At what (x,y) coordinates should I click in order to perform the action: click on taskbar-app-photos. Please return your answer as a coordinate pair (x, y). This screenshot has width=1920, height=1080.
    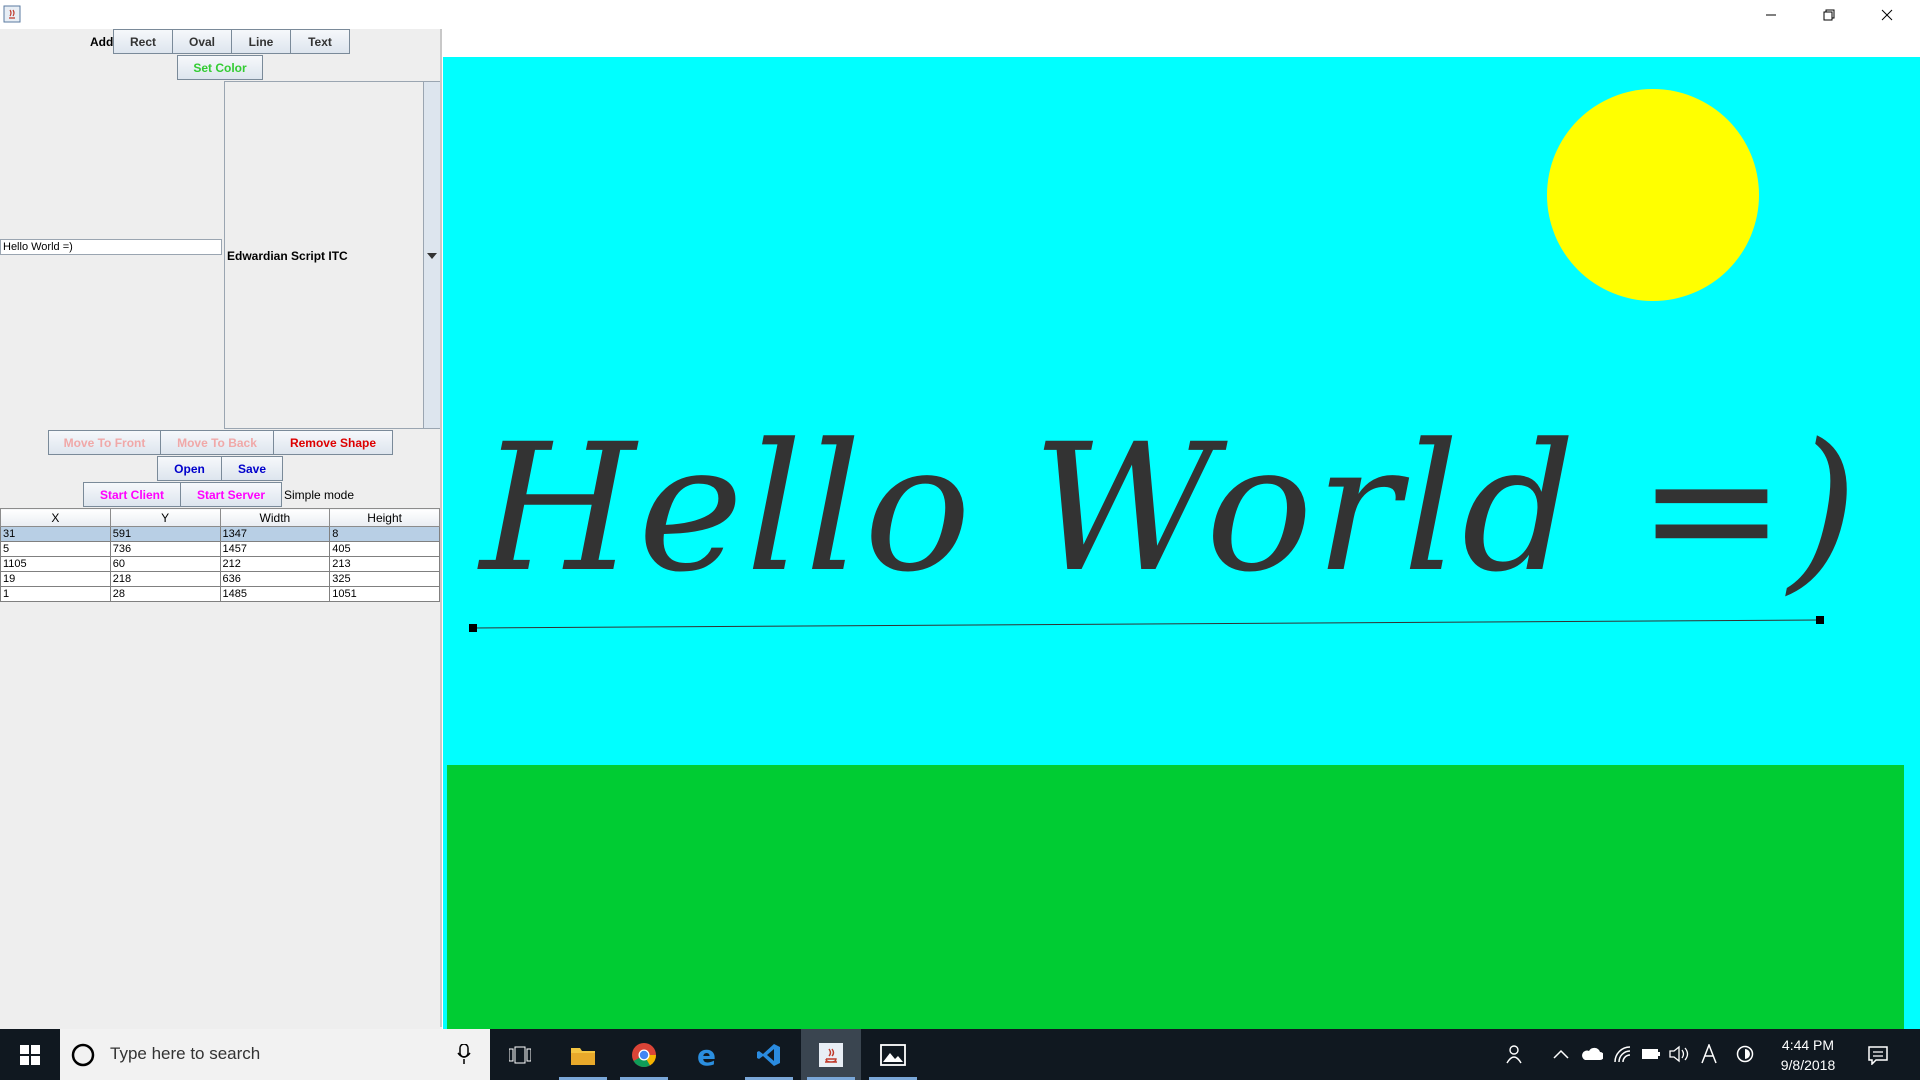
    Looking at the image, I should click on (893, 1054).